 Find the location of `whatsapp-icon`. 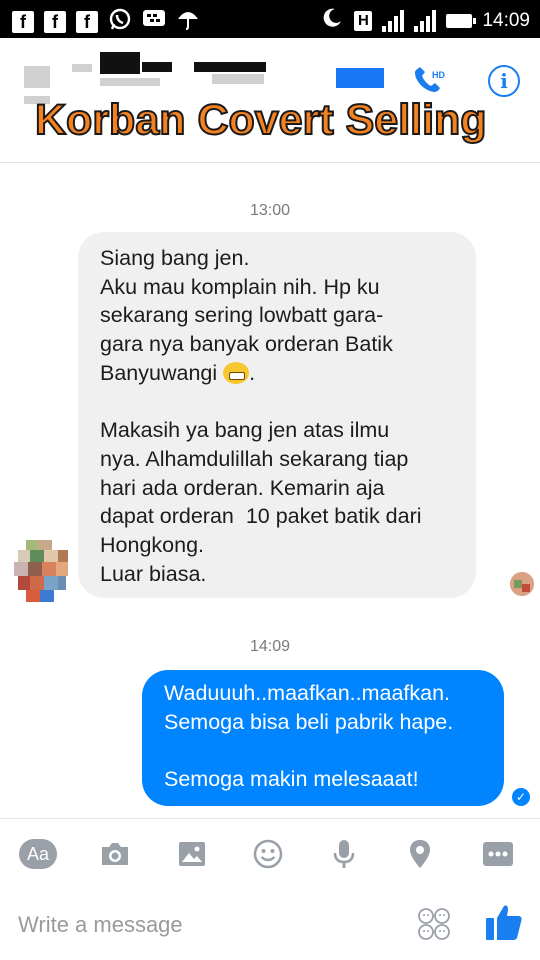

whatsapp-icon is located at coordinates (120, 21).